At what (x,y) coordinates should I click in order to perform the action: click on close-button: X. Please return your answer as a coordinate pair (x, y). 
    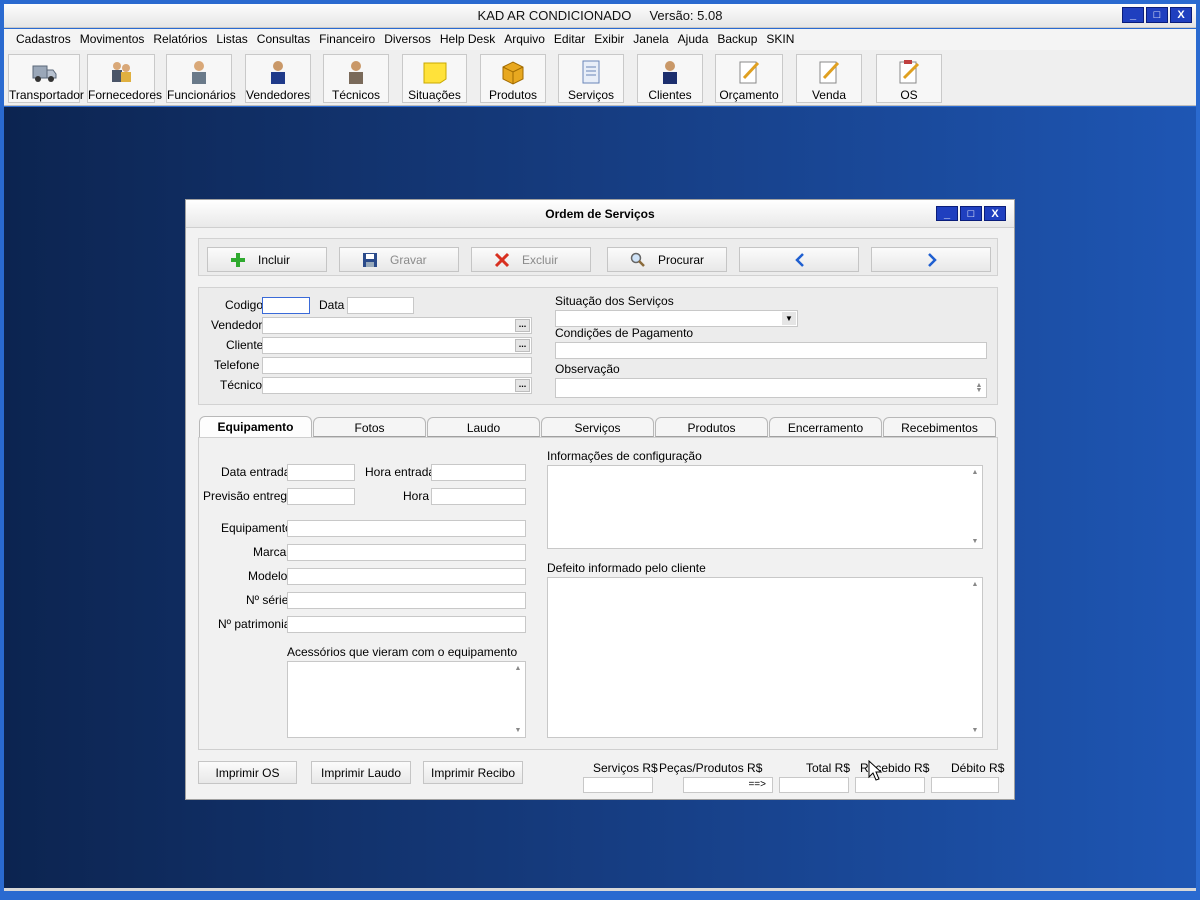
    Looking at the image, I should click on (1181, 15).